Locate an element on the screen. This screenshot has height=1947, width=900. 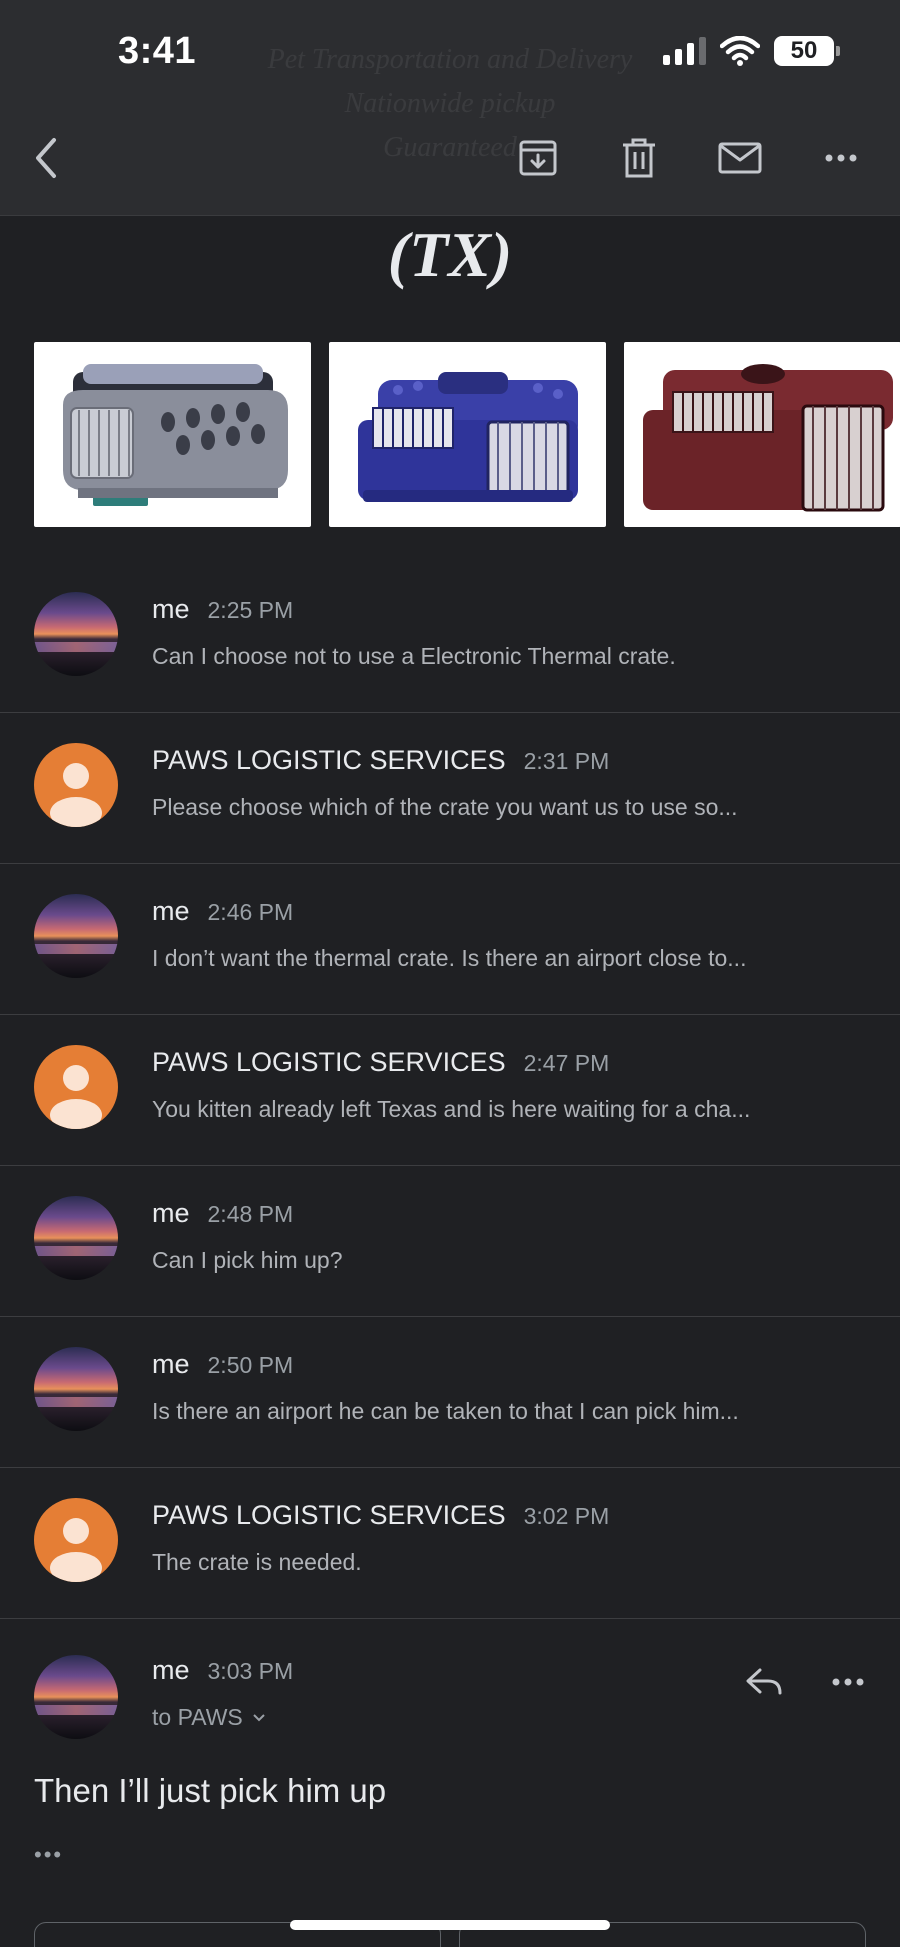
banner-title: (TX) is located at coordinates (450, 254).